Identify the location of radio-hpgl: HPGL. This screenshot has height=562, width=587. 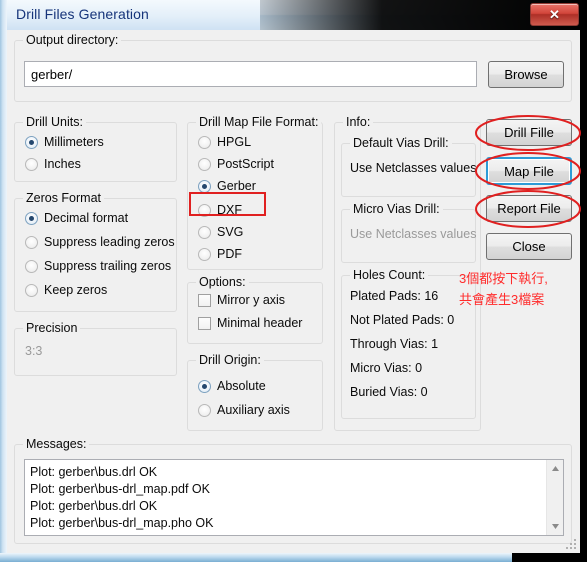
(224, 142).